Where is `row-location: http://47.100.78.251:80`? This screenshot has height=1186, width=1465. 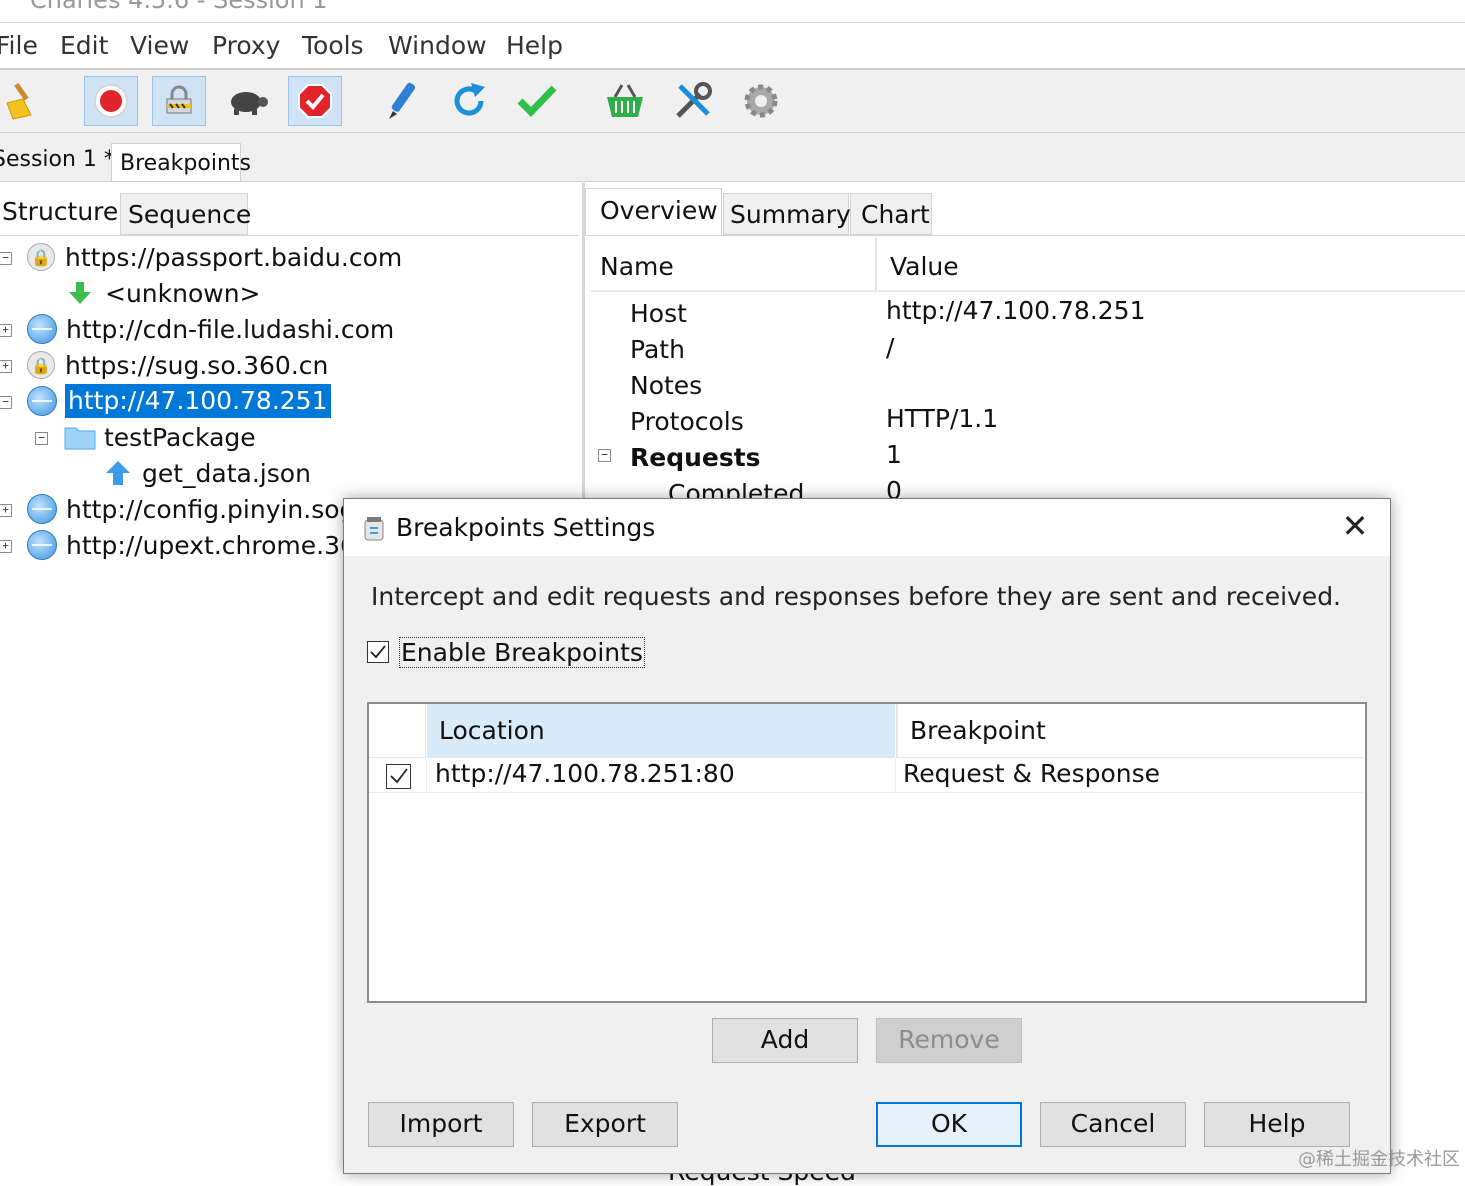
row-location: http://47.100.78.251:80 is located at coordinates (585, 773).